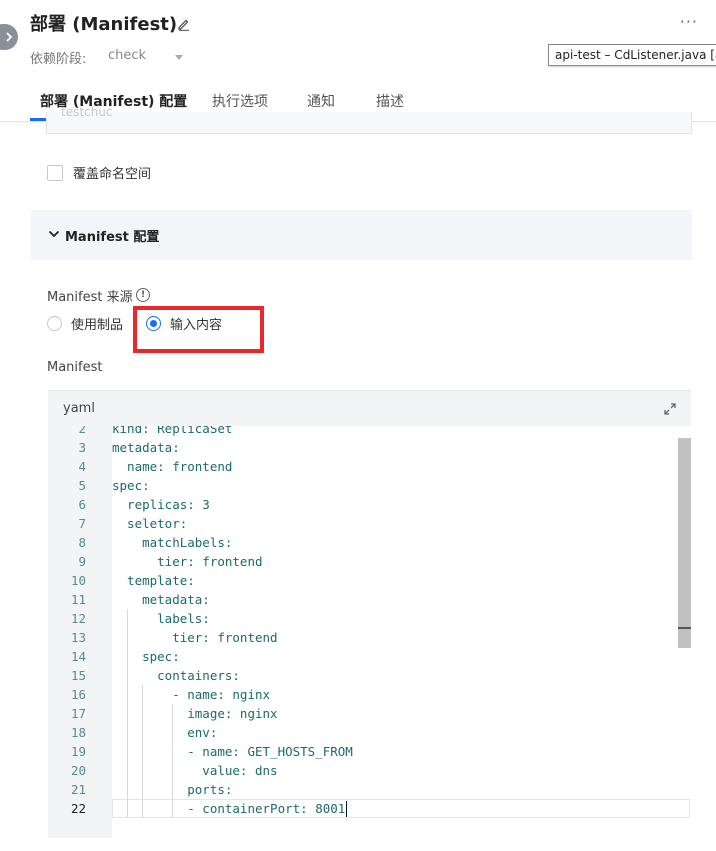 Image resolution: width=716 pixels, height=851 pixels. I want to click on code-line: 11 metadata:, so click(369, 599).